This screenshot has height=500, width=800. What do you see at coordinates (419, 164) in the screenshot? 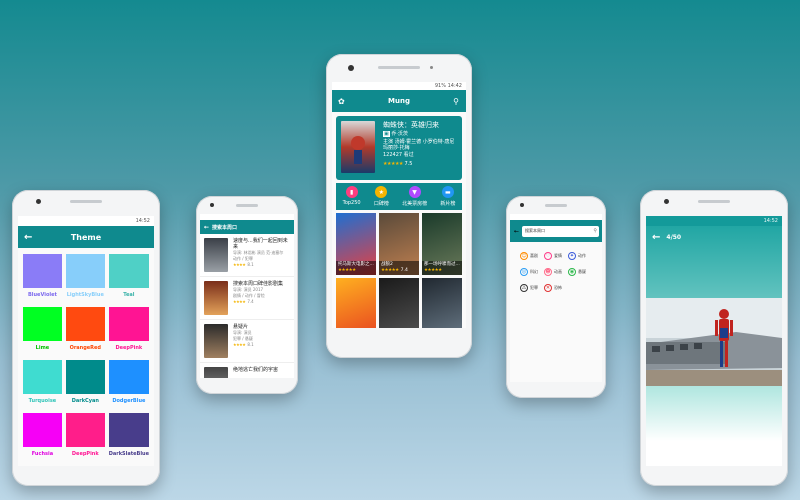
I see `featured-rating-row: ★★★★★ 7.5` at bounding box center [419, 164].